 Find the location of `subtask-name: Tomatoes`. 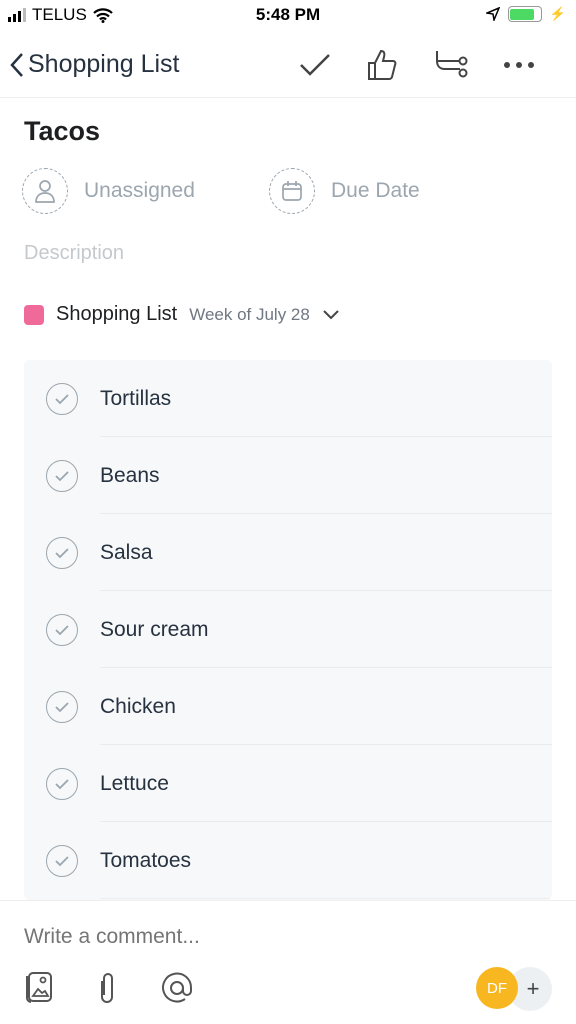

subtask-name: Tomatoes is located at coordinates (146, 860).